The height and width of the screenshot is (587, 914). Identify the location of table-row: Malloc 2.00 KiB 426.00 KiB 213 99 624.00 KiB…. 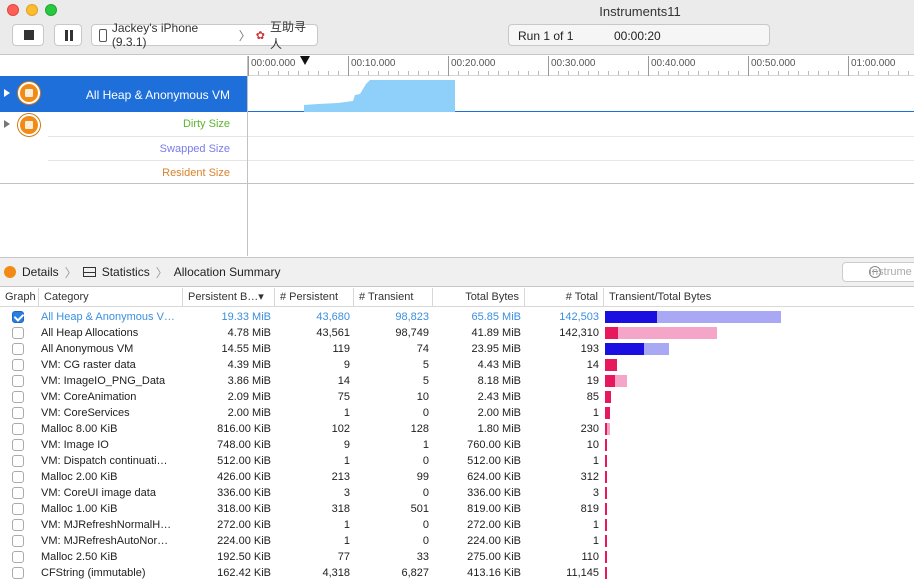
(457, 477).